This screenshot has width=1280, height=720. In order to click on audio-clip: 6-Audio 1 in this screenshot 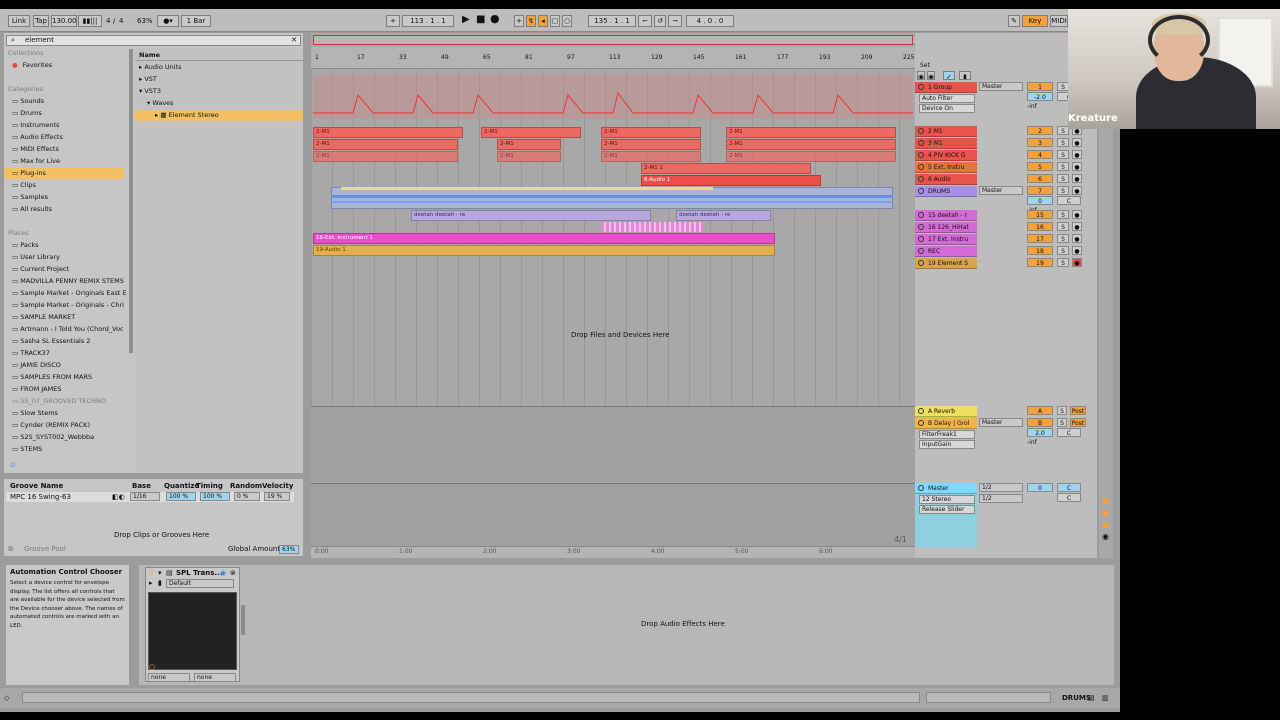, I will do `click(731, 180)`.